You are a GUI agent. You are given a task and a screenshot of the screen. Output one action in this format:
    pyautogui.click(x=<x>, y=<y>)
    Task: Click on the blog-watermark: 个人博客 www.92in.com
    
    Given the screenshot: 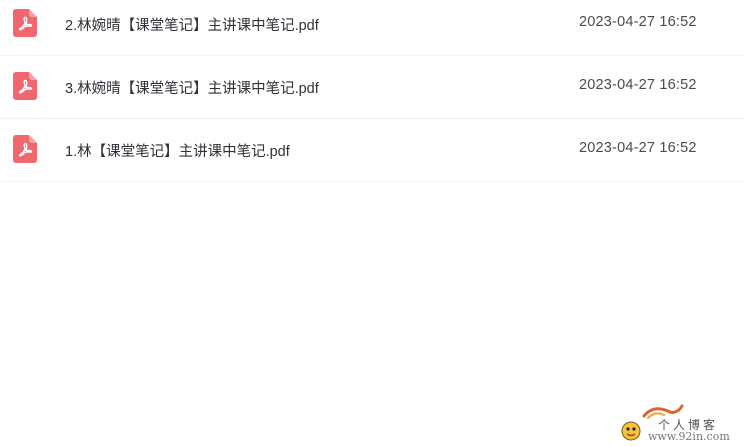 What is the action you would take?
    pyautogui.click(x=681, y=424)
    